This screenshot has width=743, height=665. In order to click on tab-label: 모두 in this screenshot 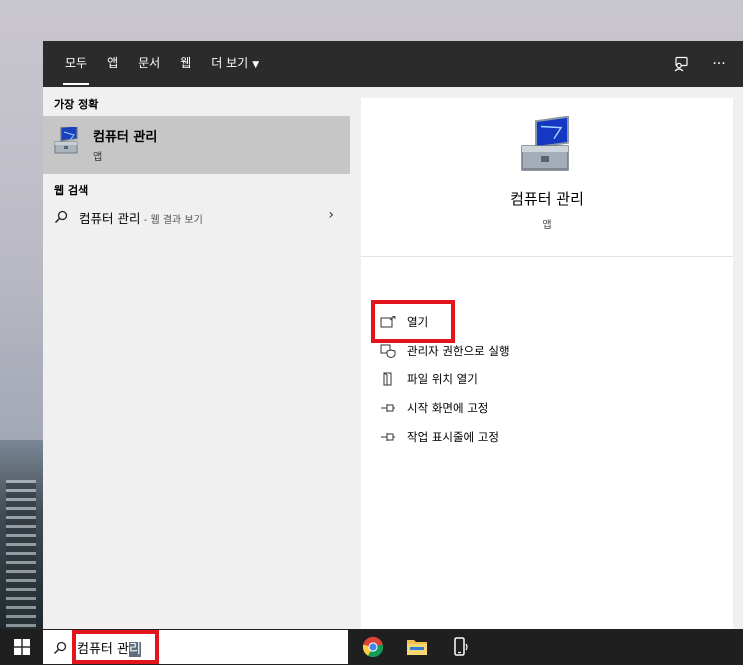, I will do `click(76, 63)`.